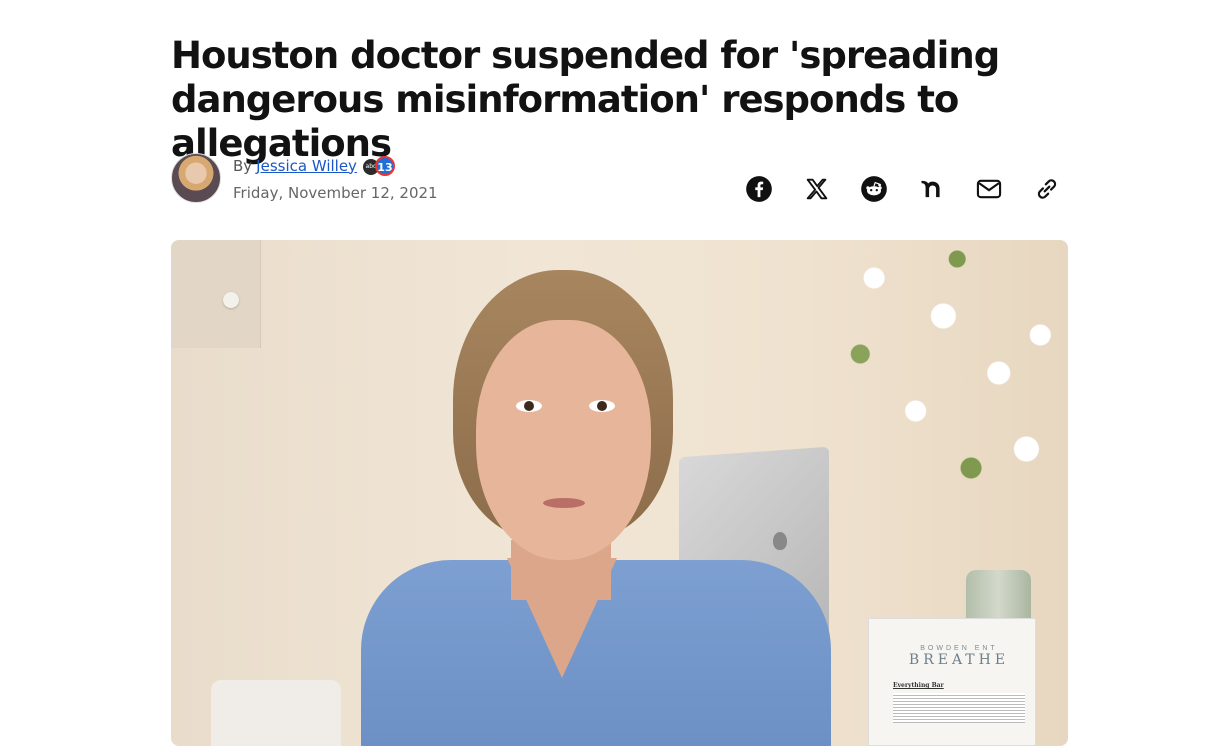  What do you see at coordinates (959, 708) in the screenshot?
I see `card-text-lines` at bounding box center [959, 708].